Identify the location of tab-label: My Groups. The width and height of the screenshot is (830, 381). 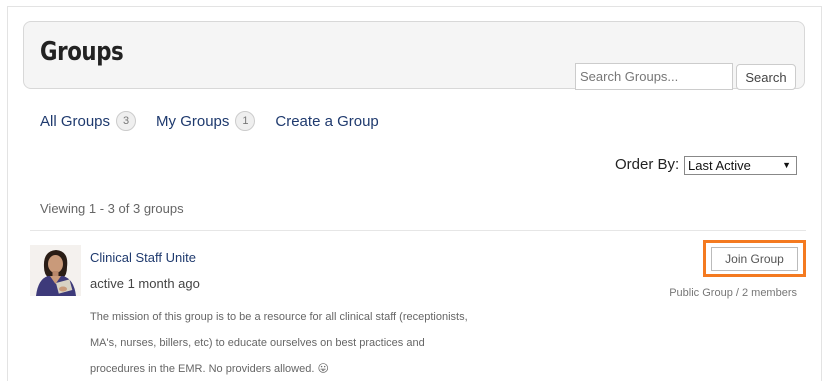
(193, 121).